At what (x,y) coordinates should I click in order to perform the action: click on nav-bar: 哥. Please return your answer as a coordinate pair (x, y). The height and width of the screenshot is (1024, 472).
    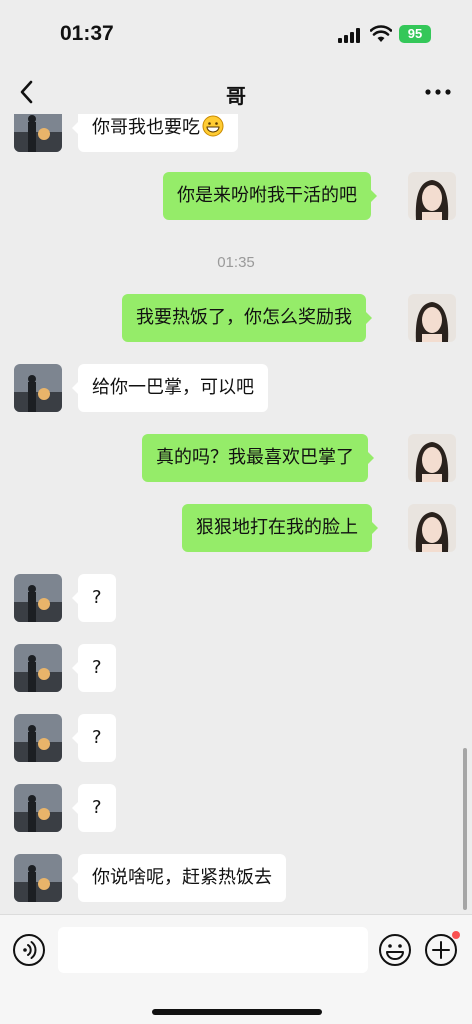
    Looking at the image, I should click on (236, 92).